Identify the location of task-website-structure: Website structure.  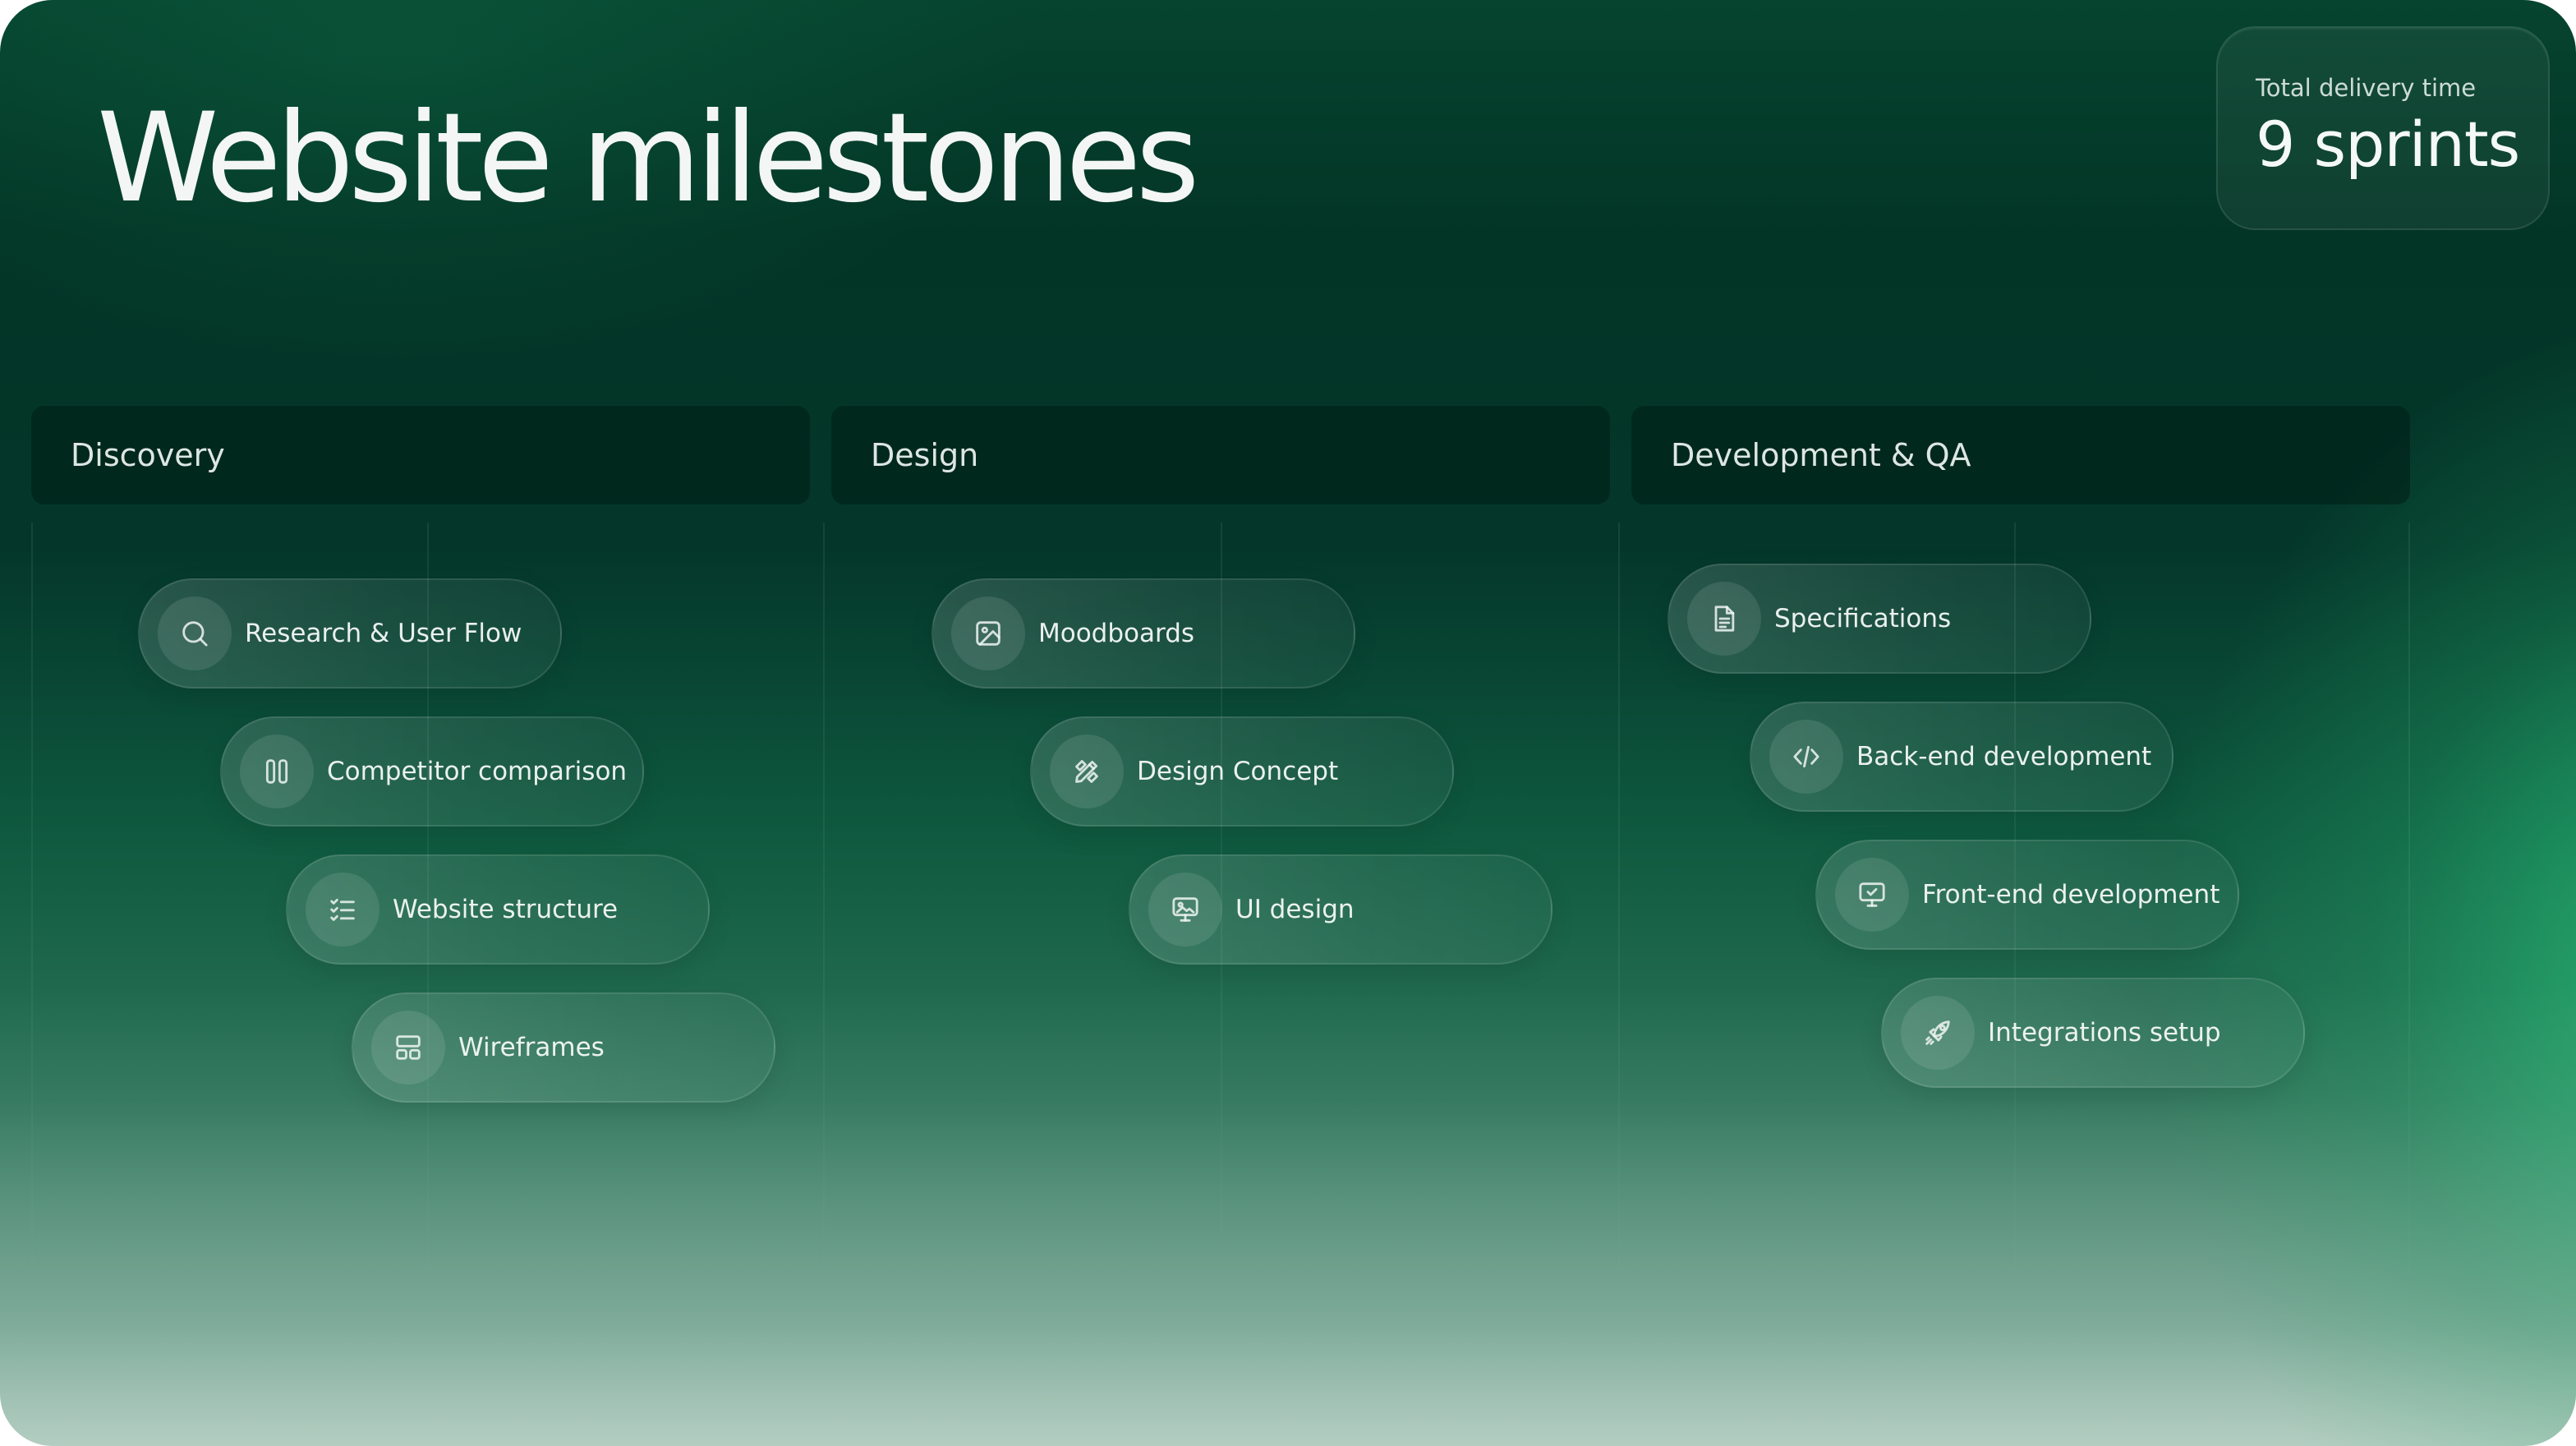
(498, 909).